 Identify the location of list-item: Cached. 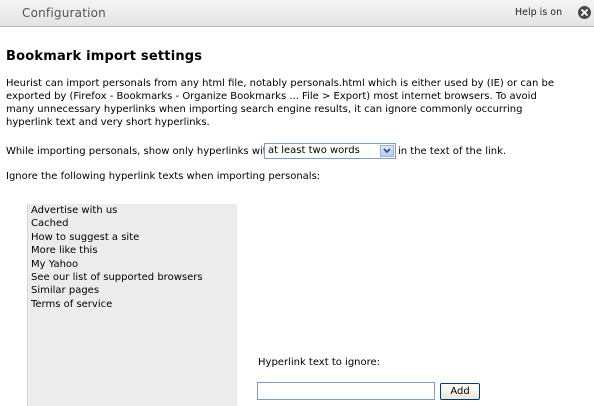
(134, 223).